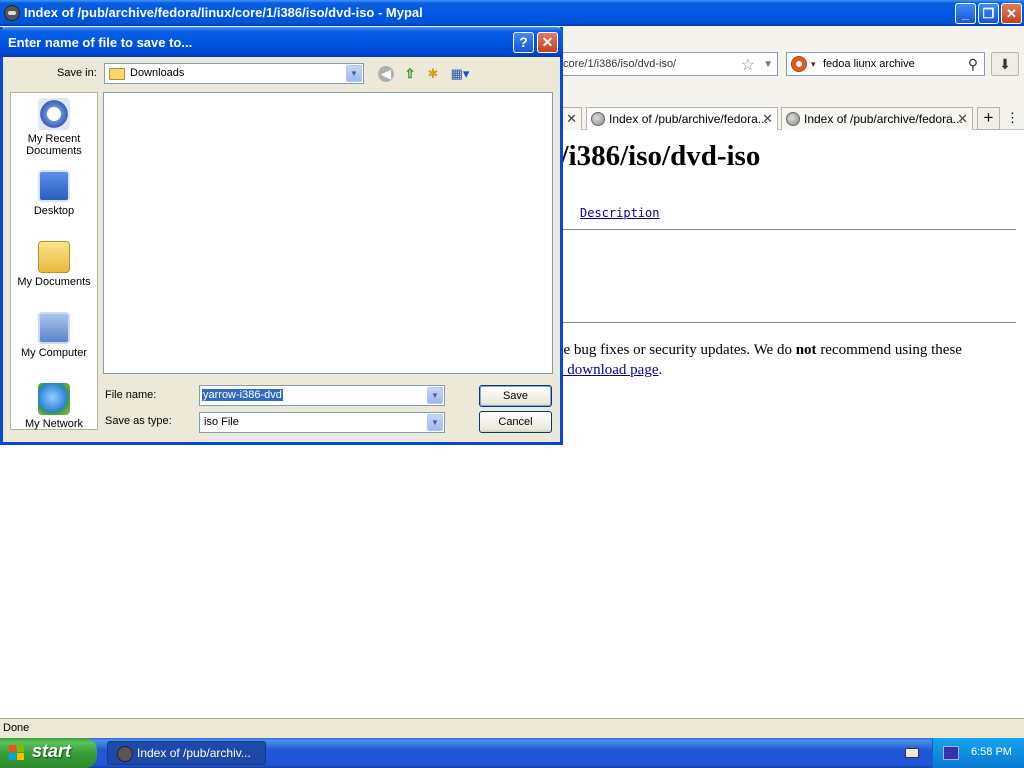 The width and height of the screenshot is (1024, 768). Describe the element at coordinates (799, 64) in the screenshot. I see `search-engine-icon` at that location.